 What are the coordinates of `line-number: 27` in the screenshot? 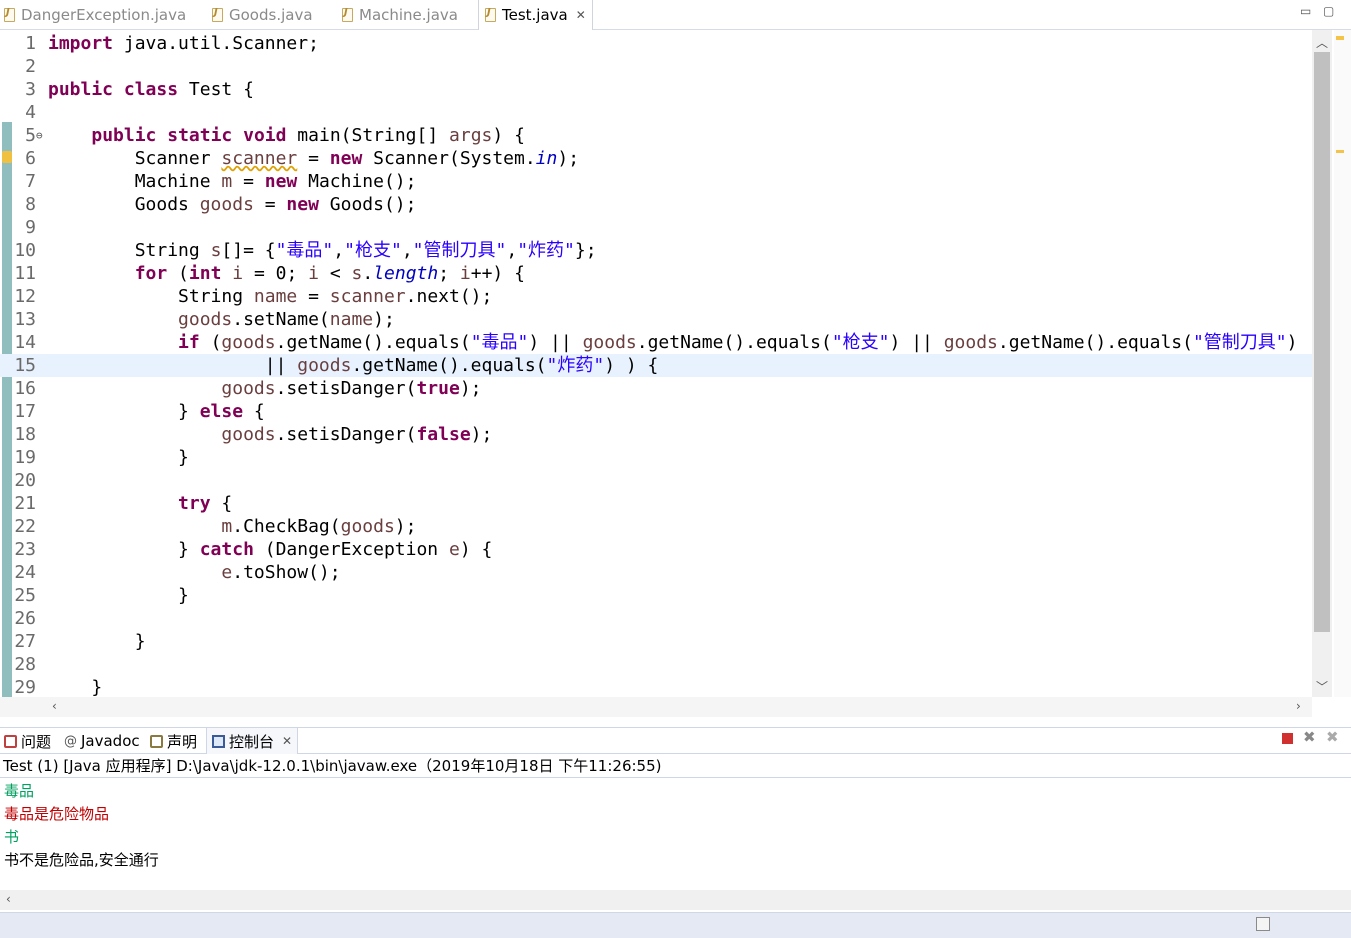 It's located at (25, 641).